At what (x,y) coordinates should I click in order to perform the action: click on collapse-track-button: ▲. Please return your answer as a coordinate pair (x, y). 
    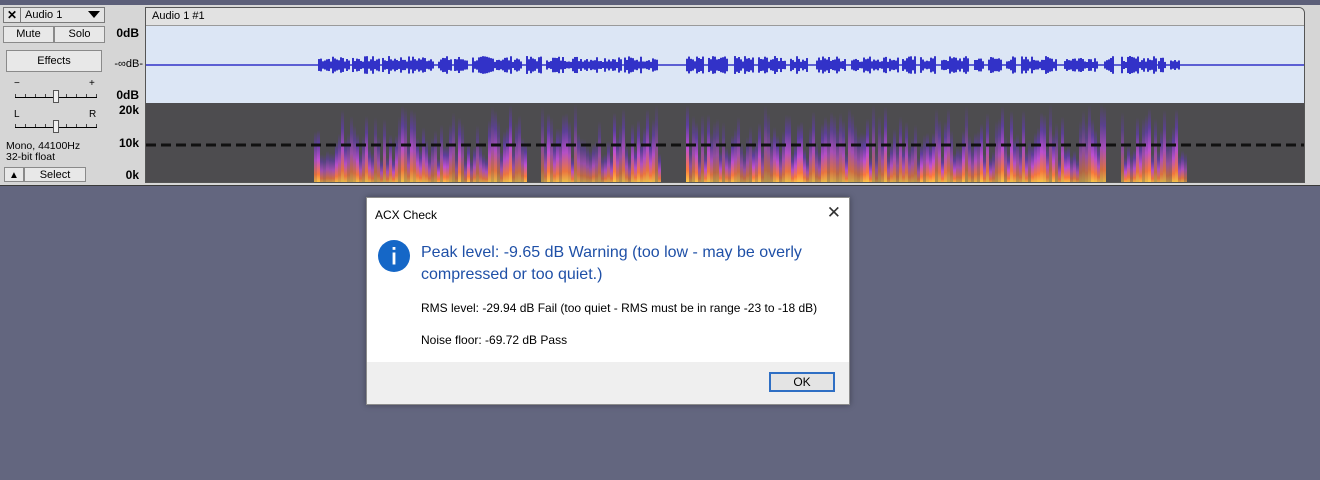
    Looking at the image, I should click on (14, 174).